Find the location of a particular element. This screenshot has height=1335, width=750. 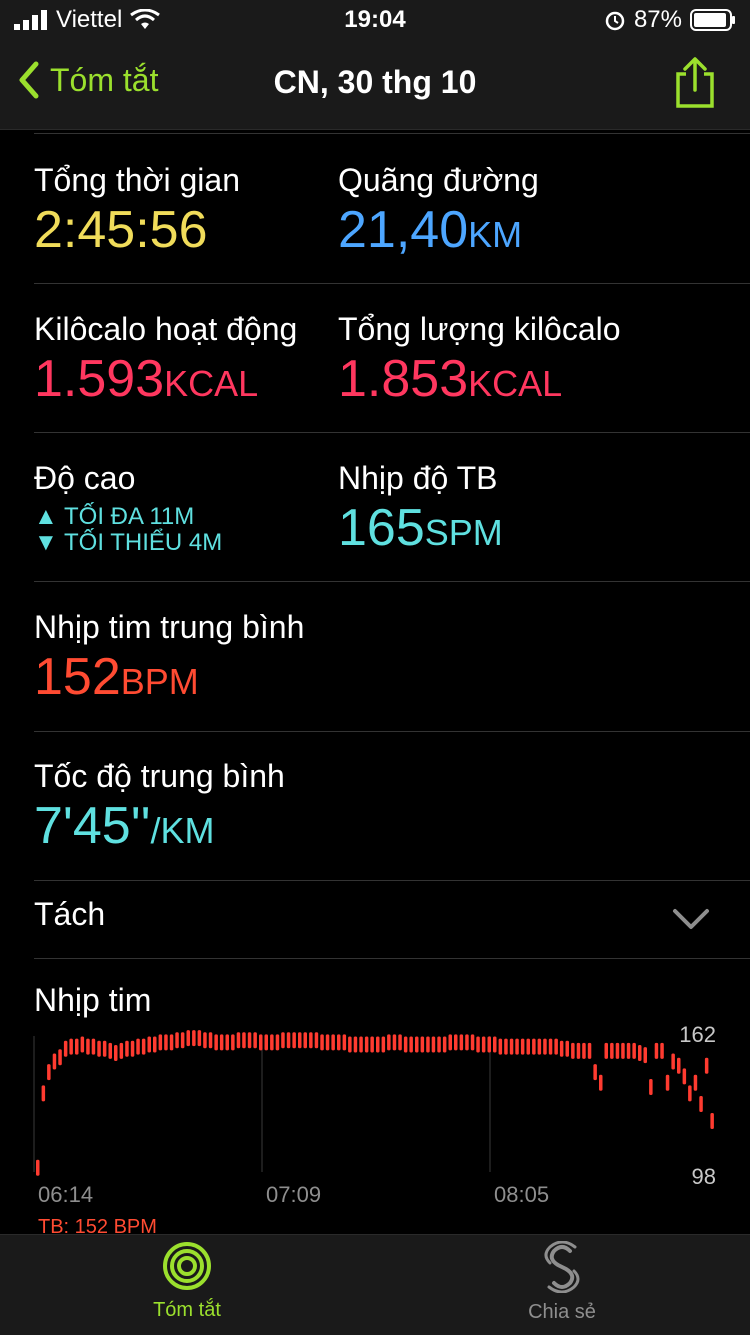

metric-label: Nhịp độ TB is located at coordinates (418, 478).